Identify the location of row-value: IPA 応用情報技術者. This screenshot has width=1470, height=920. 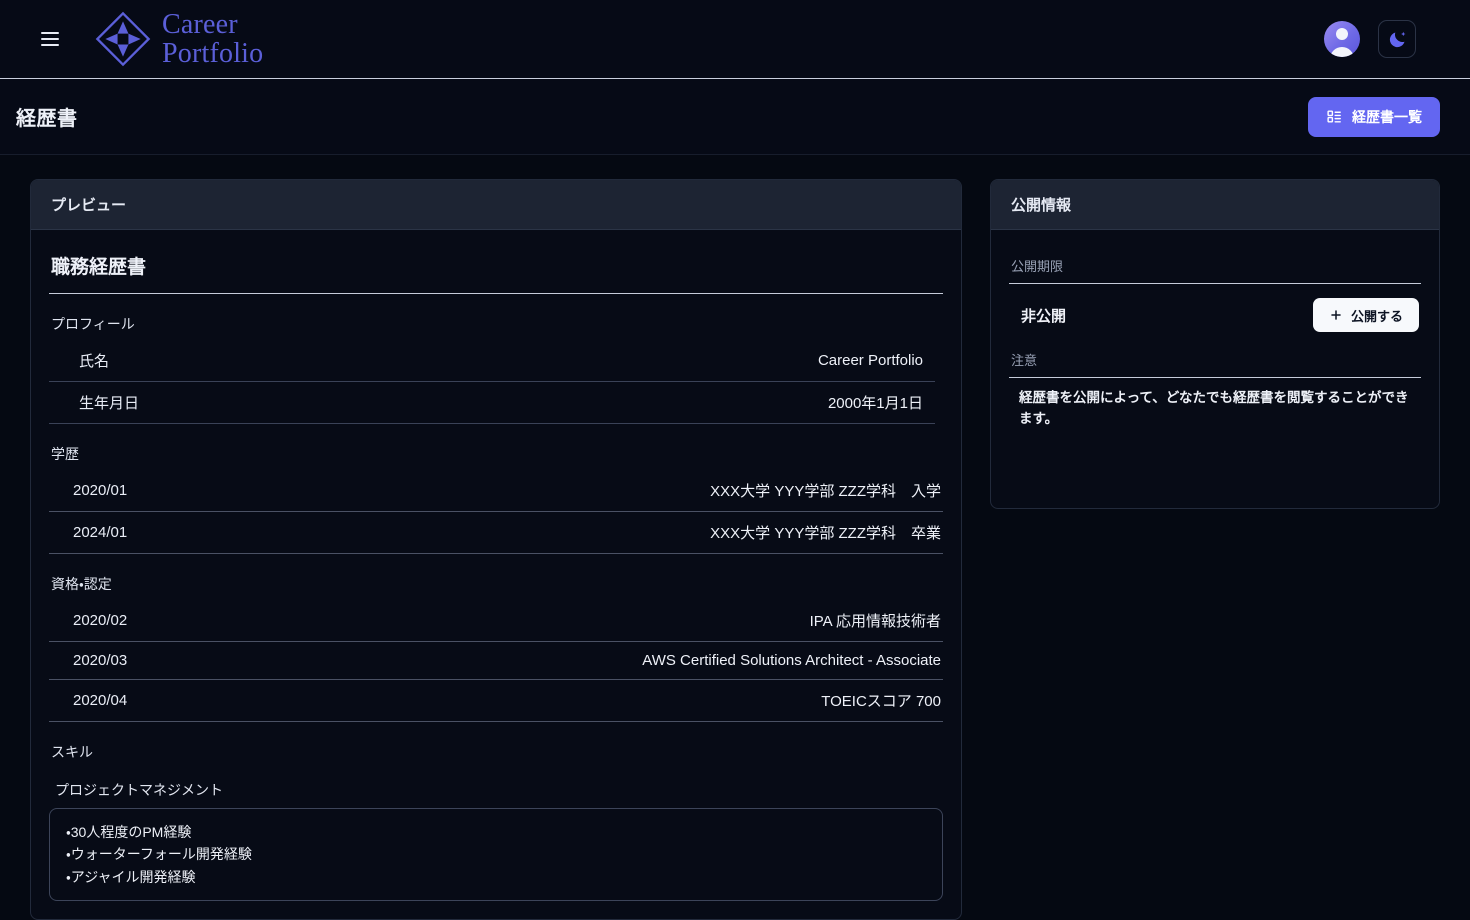
(875, 621).